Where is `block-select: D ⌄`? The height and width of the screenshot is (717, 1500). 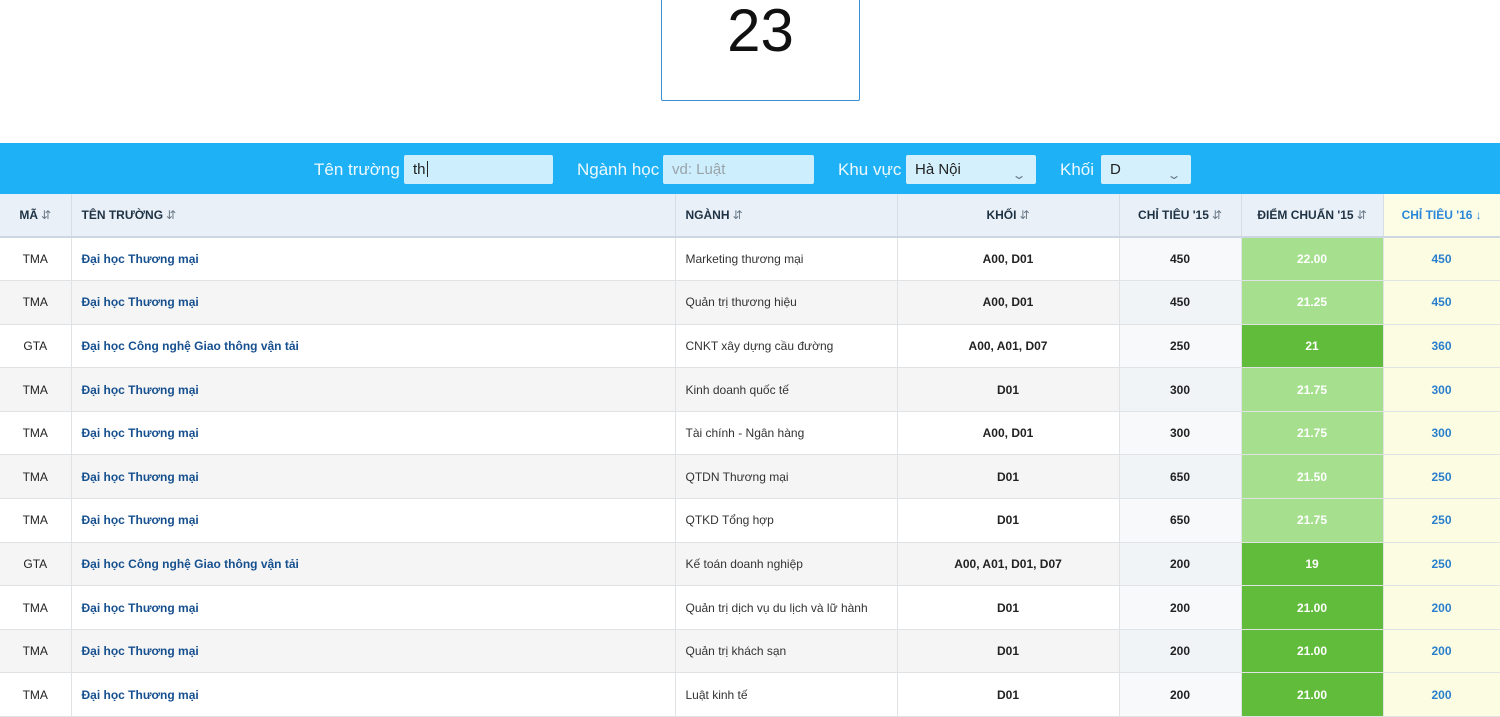
block-select: D ⌄ is located at coordinates (1146, 169).